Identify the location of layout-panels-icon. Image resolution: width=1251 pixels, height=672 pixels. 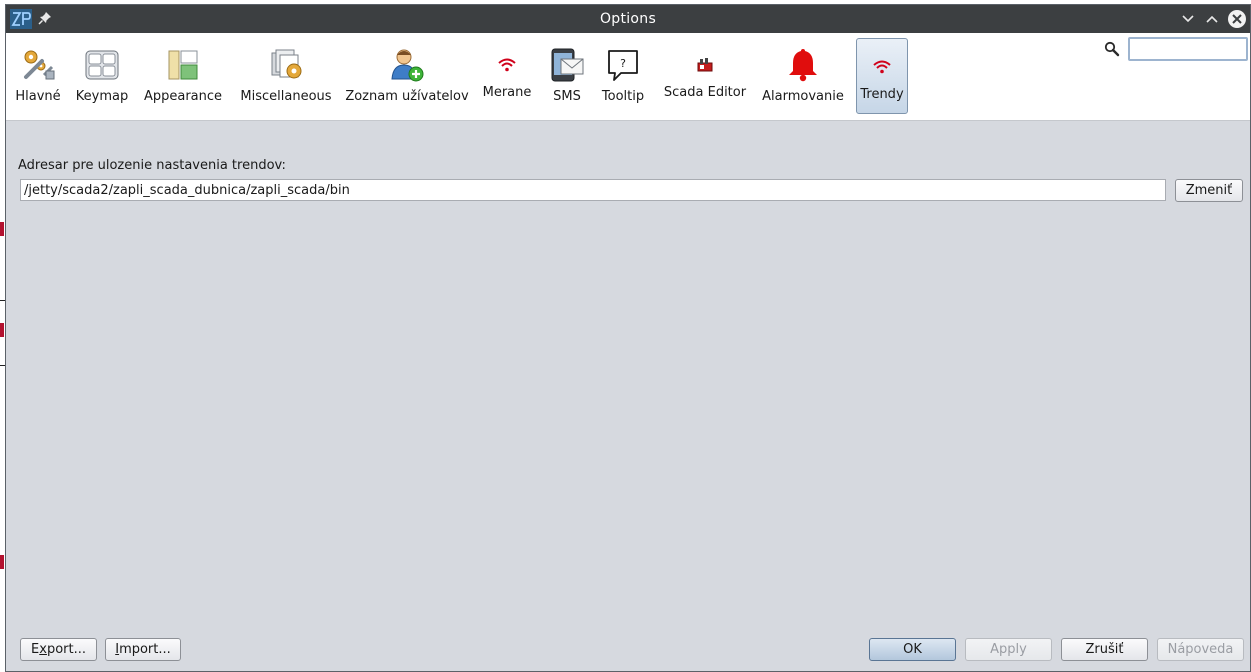
(183, 65).